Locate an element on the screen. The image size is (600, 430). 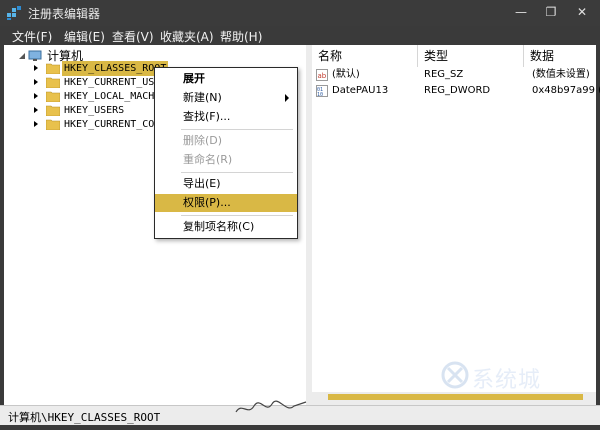
value-data: 0x48b97a99 ( is located at coordinates (566, 90).